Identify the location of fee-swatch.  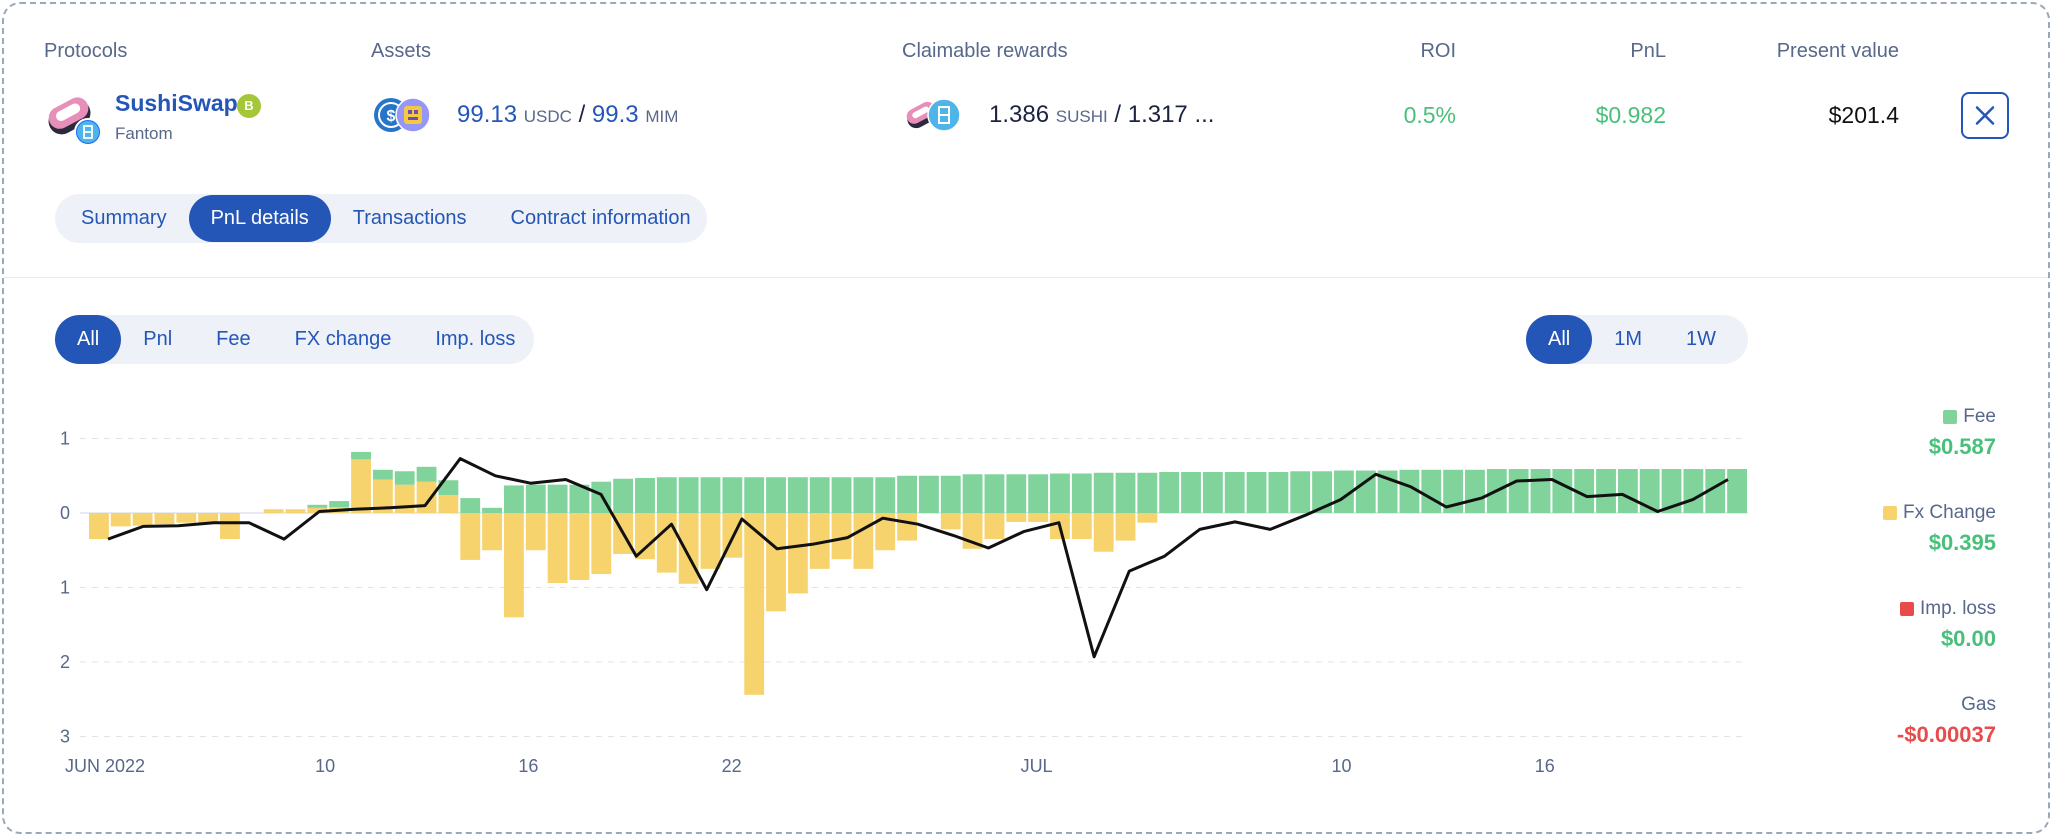
(1950, 417).